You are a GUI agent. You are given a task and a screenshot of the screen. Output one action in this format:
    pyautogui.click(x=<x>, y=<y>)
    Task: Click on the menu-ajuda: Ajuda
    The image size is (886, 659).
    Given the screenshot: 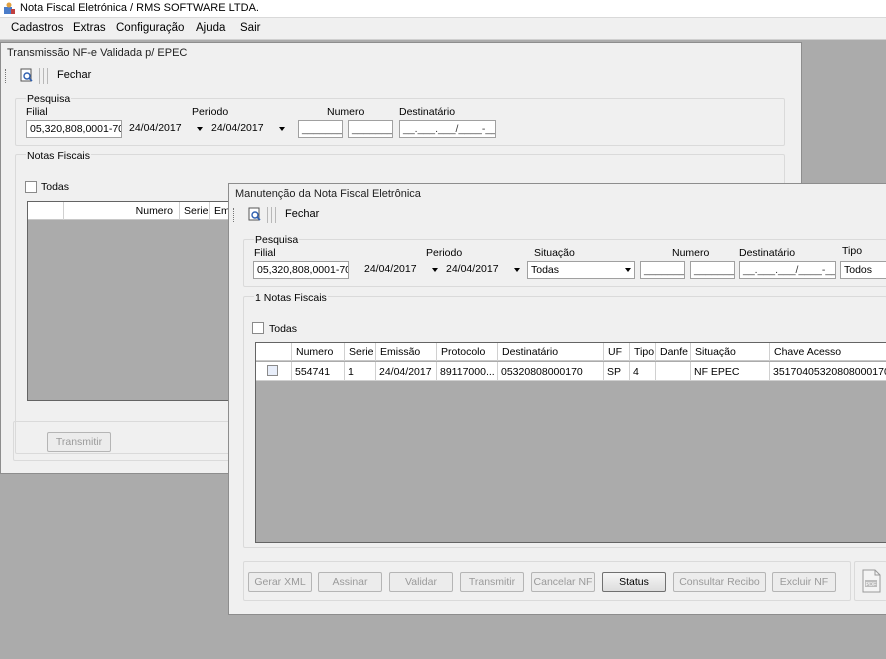 What is the action you would take?
    pyautogui.click(x=210, y=28)
    